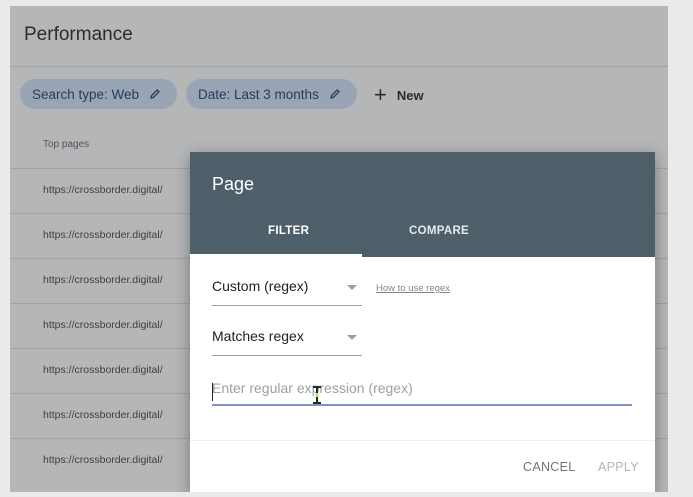  I want to click on active-tab-indicator, so click(276, 255).